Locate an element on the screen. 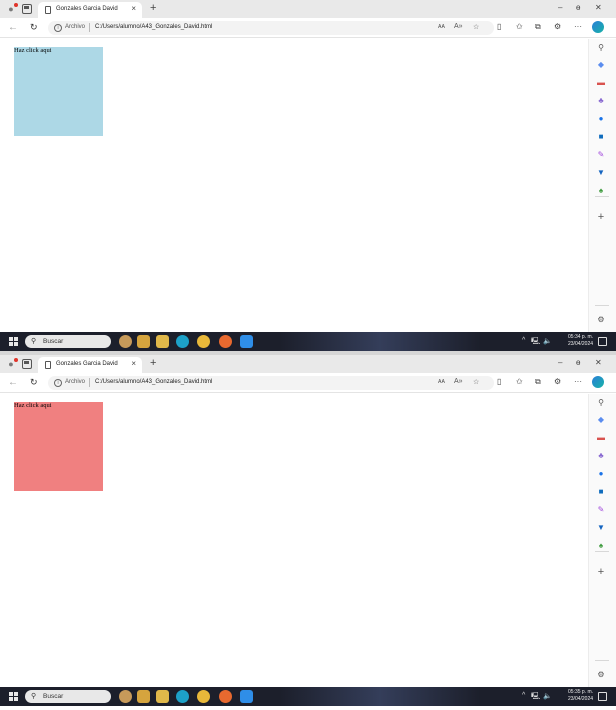  taskbar-clock: 05:35 p. m. 23/04/2024 is located at coordinates (580, 696).